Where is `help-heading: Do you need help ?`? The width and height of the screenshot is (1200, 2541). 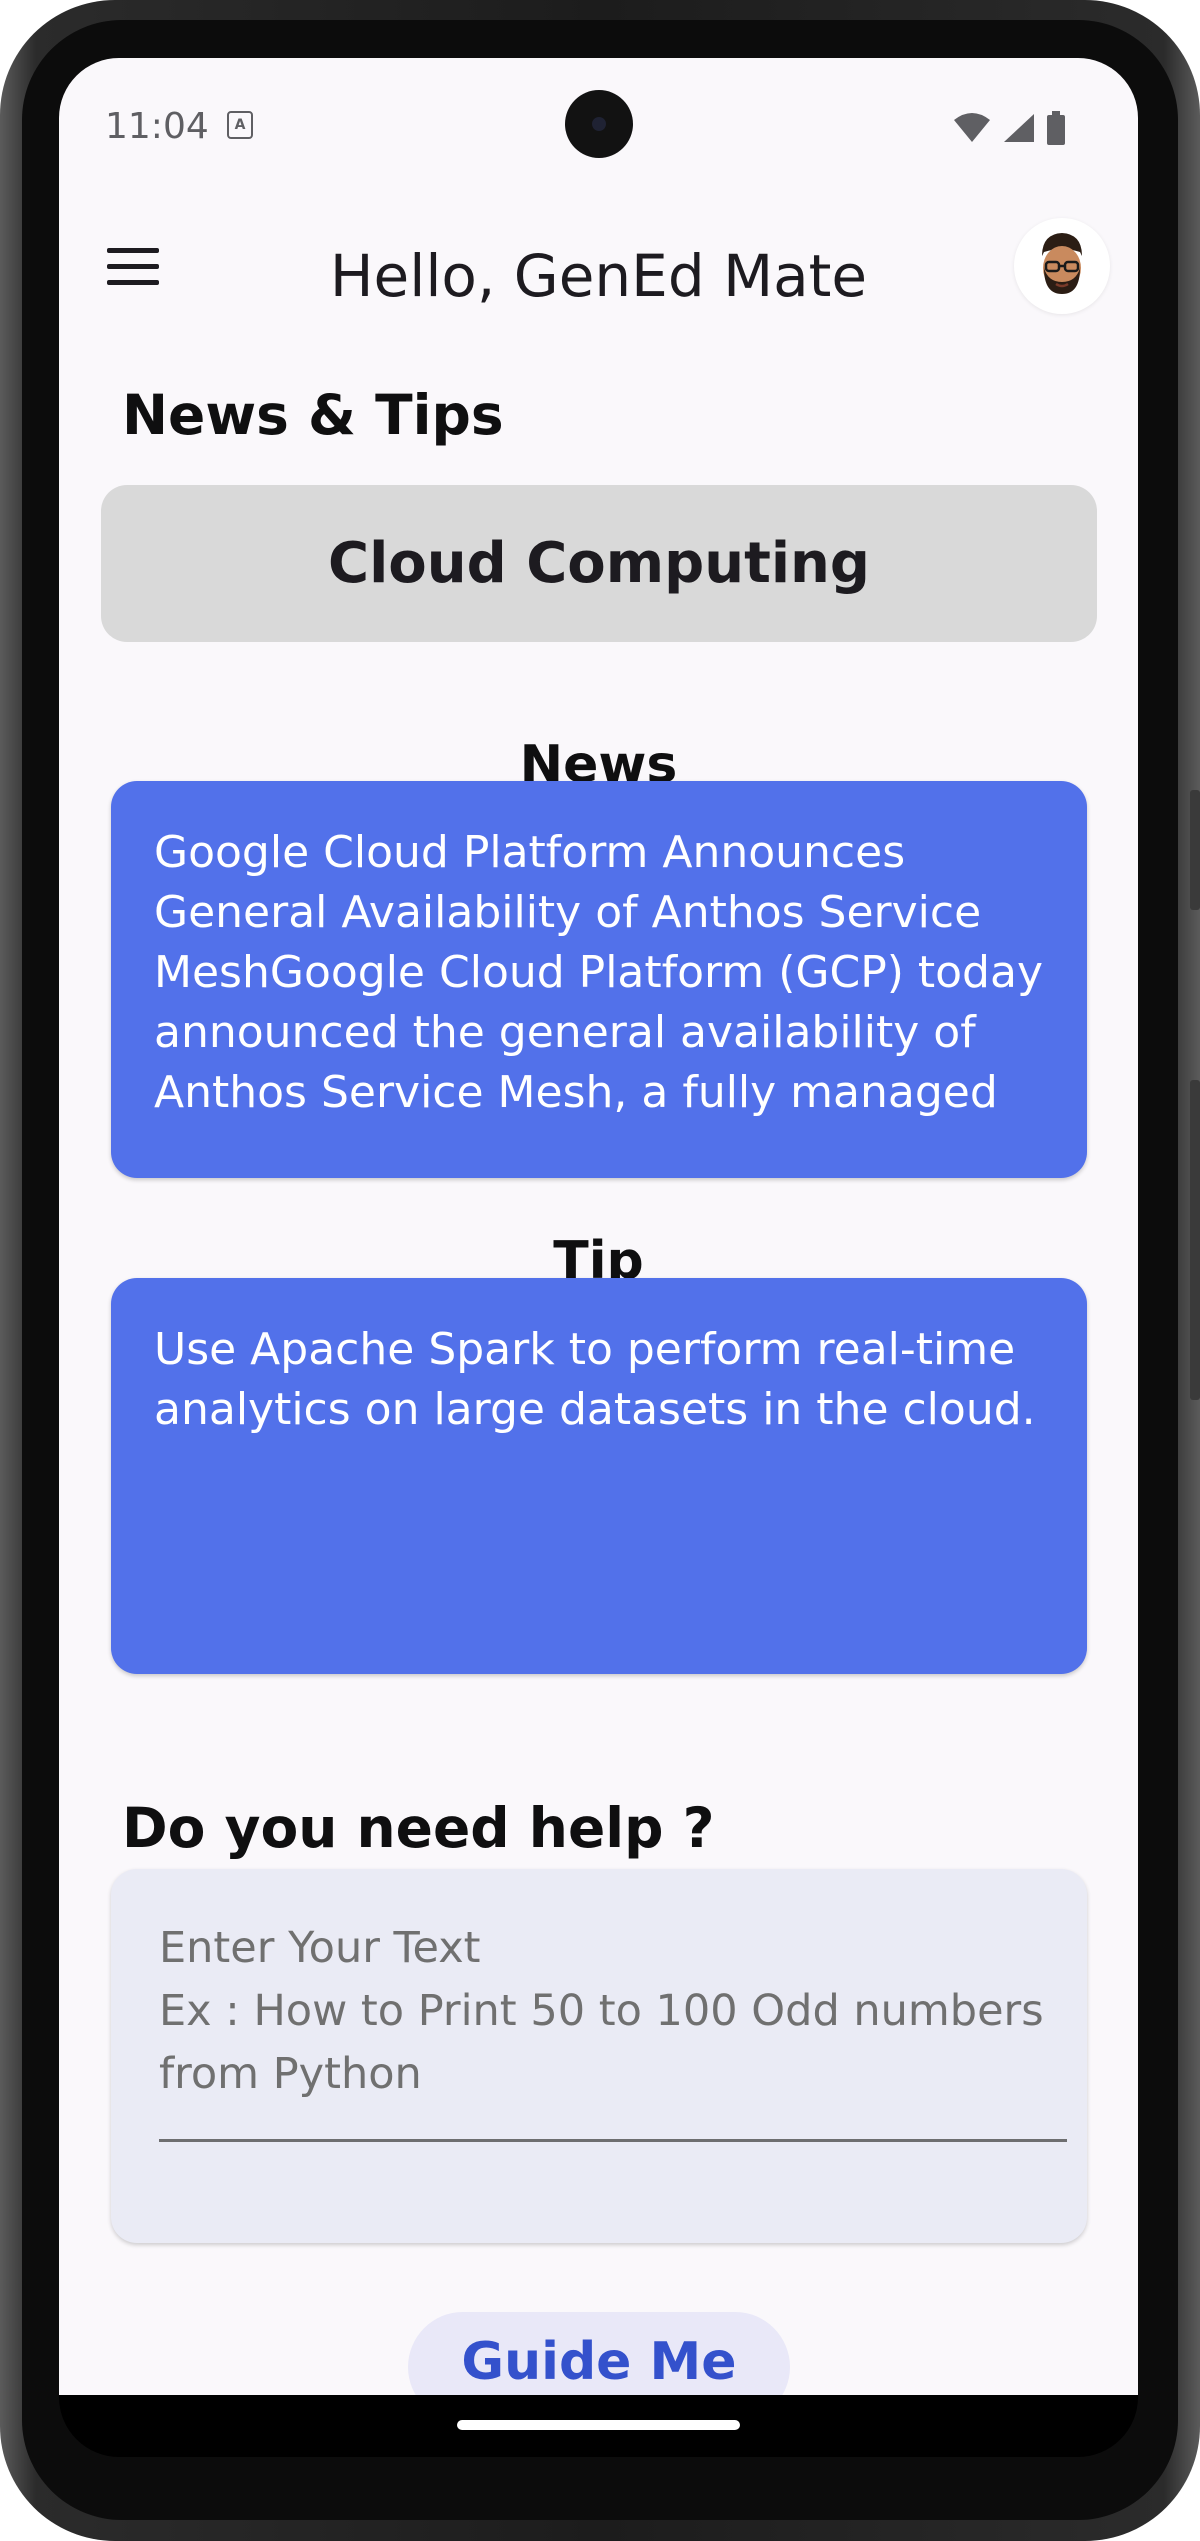
help-heading: Do you need help ? is located at coordinates (418, 1828).